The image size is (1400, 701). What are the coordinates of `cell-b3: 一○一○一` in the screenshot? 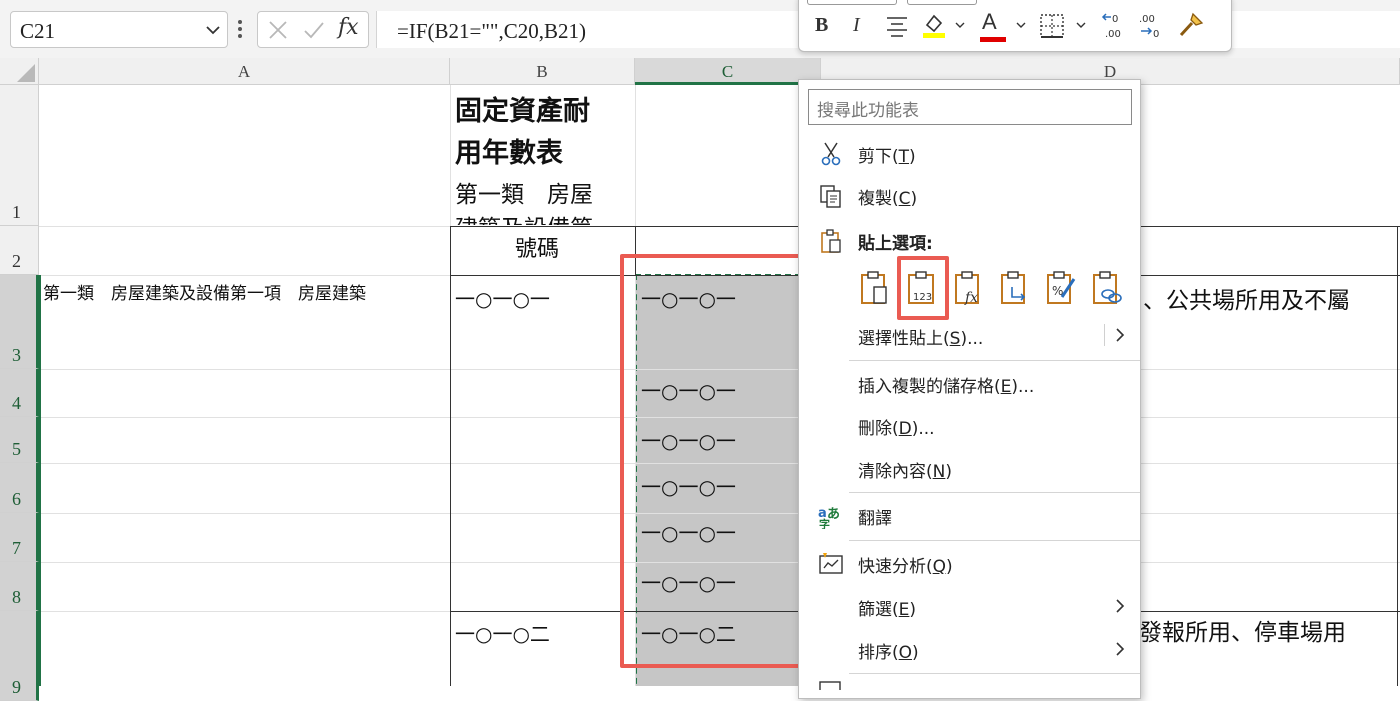 It's located at (502, 299).